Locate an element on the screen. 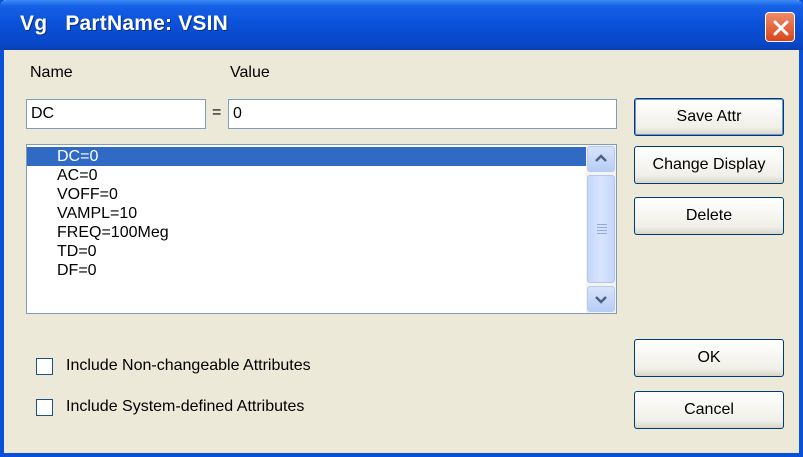 This screenshot has width=803, height=457. name-field: DC is located at coordinates (116, 114).